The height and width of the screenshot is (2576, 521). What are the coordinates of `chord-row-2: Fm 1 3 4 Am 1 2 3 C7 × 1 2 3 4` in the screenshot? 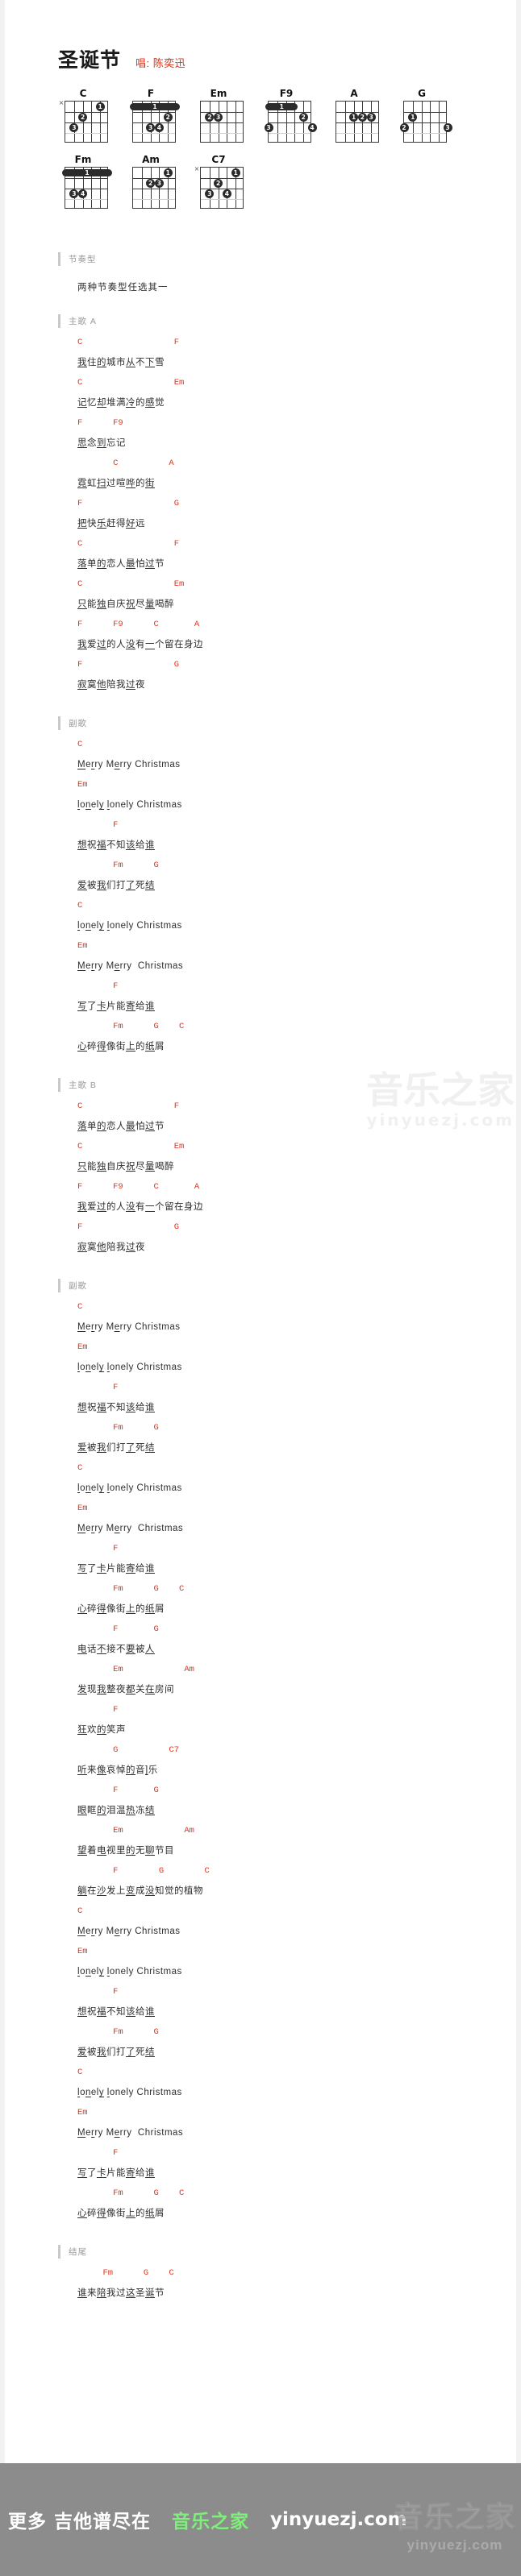 It's located at (289, 181).